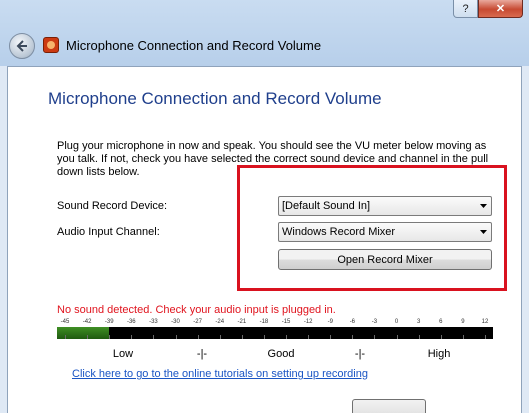  Describe the element at coordinates (109, 322) in the screenshot. I see `vu-scale-tick-label: -39` at that location.